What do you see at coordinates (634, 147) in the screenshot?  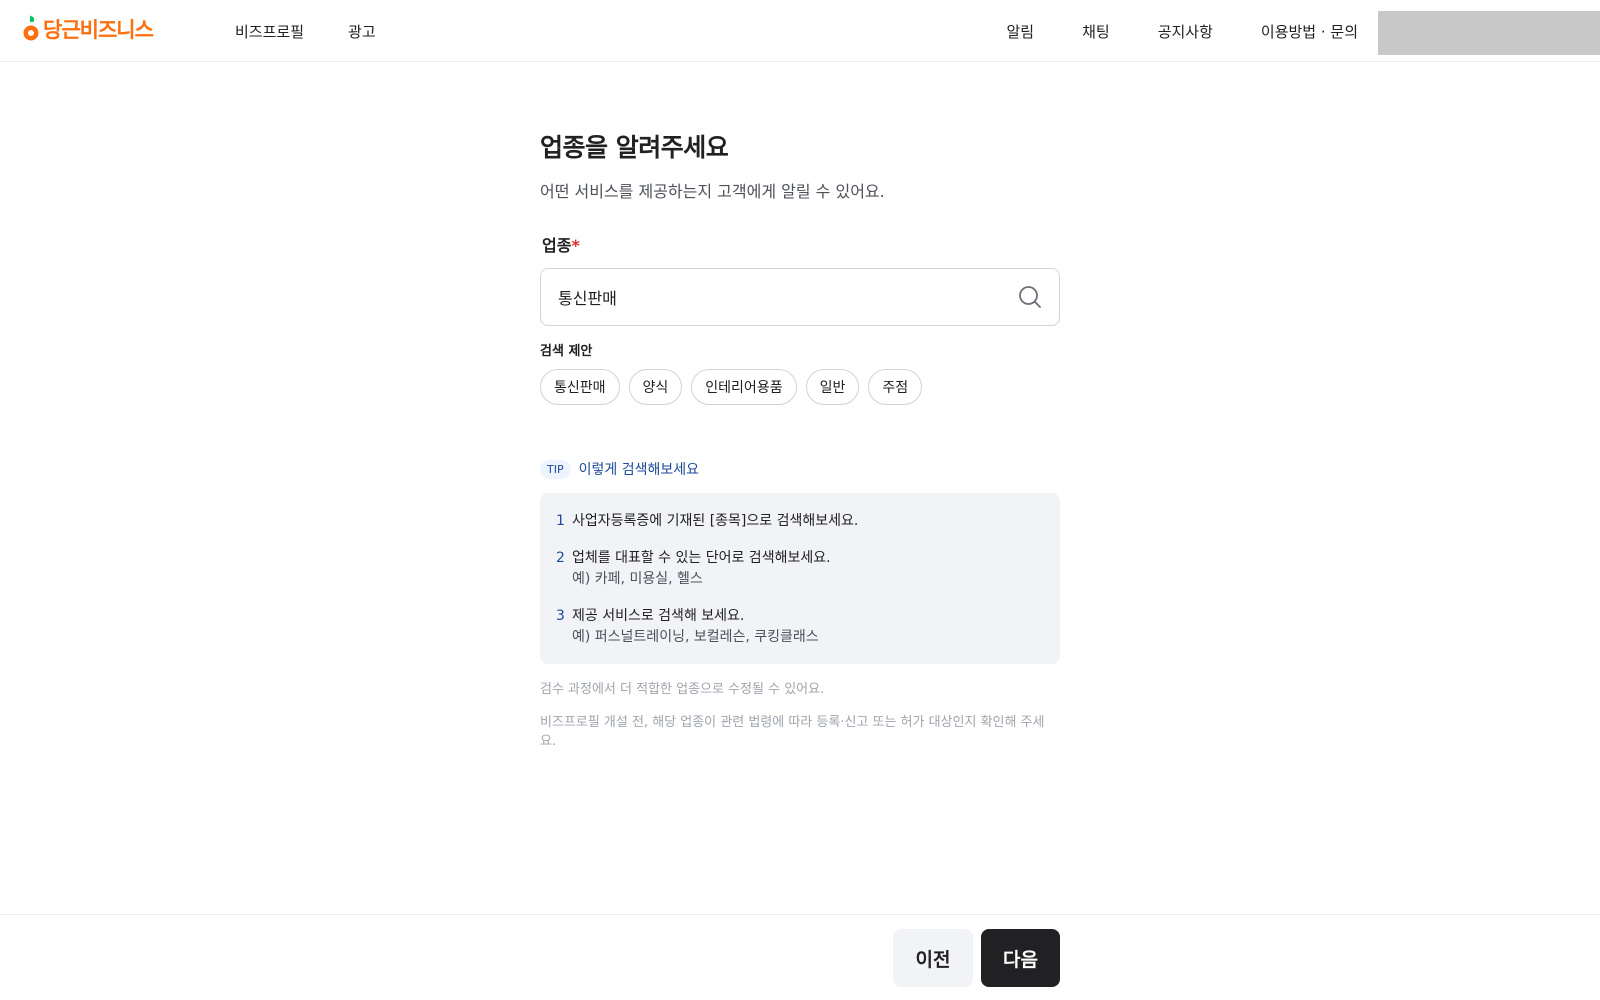 I see `page-title: 업종을 알려주세요` at bounding box center [634, 147].